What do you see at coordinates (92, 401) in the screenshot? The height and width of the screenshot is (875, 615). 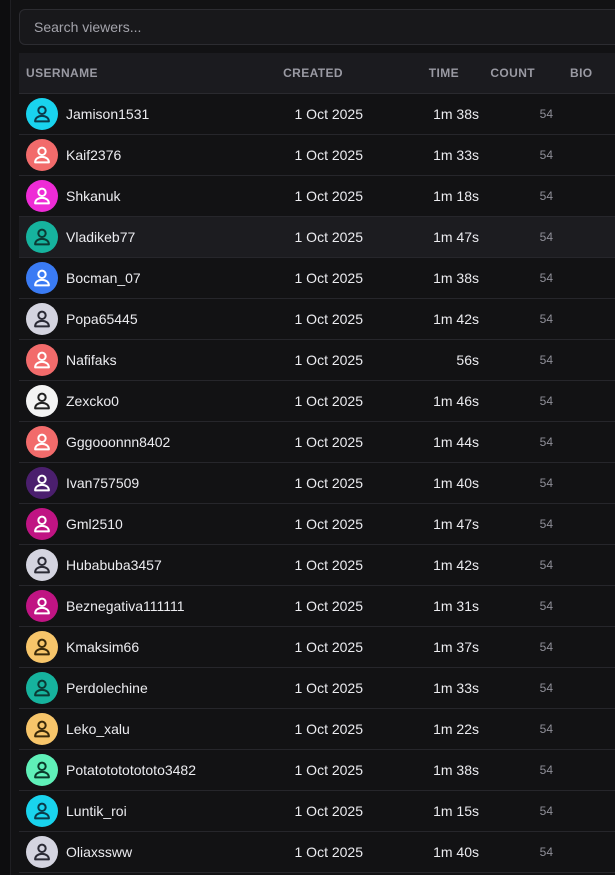 I see `username-link: Zexcko0` at bounding box center [92, 401].